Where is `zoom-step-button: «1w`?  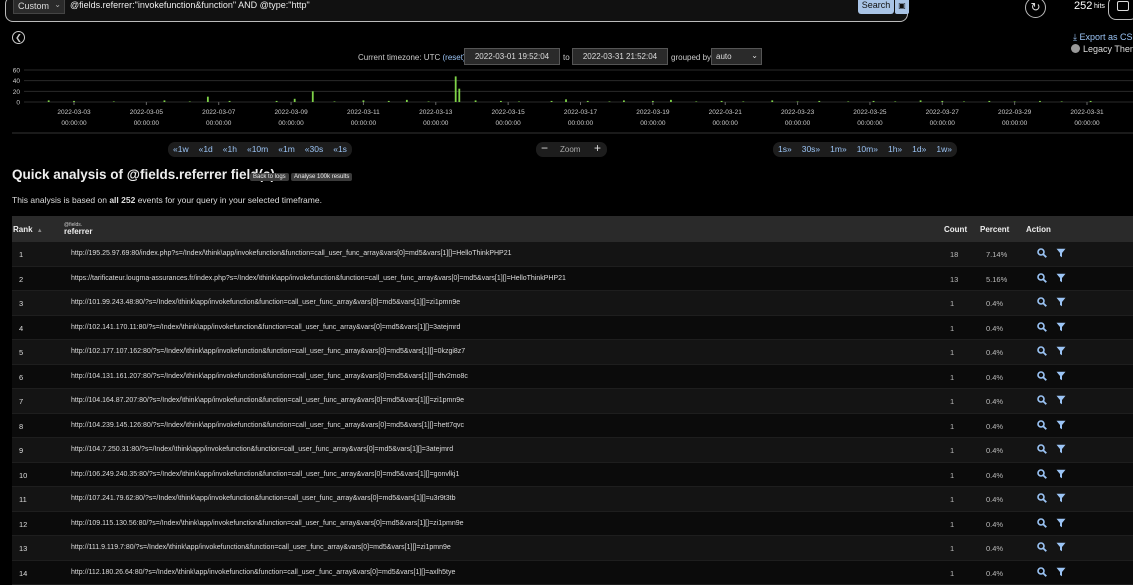
zoom-step-button: «1w is located at coordinates (181, 149).